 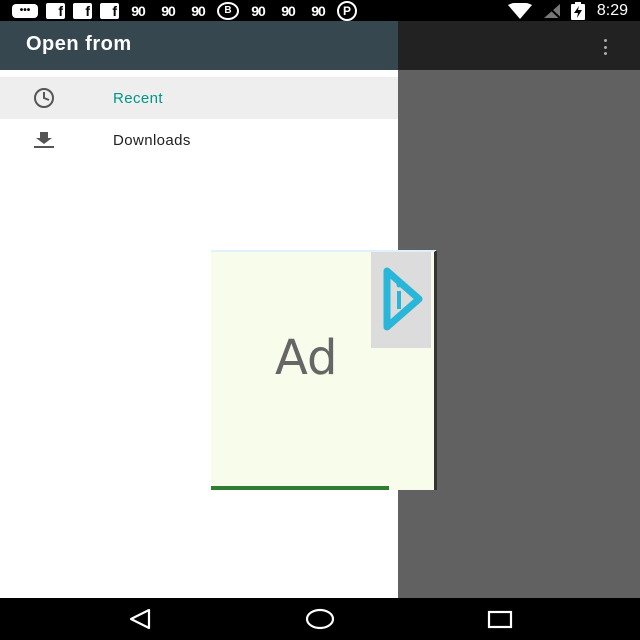 I want to click on status-bar: ••• f f f 90 90 90 B 90 90 90 P 8:29, so click(x=320, y=10).